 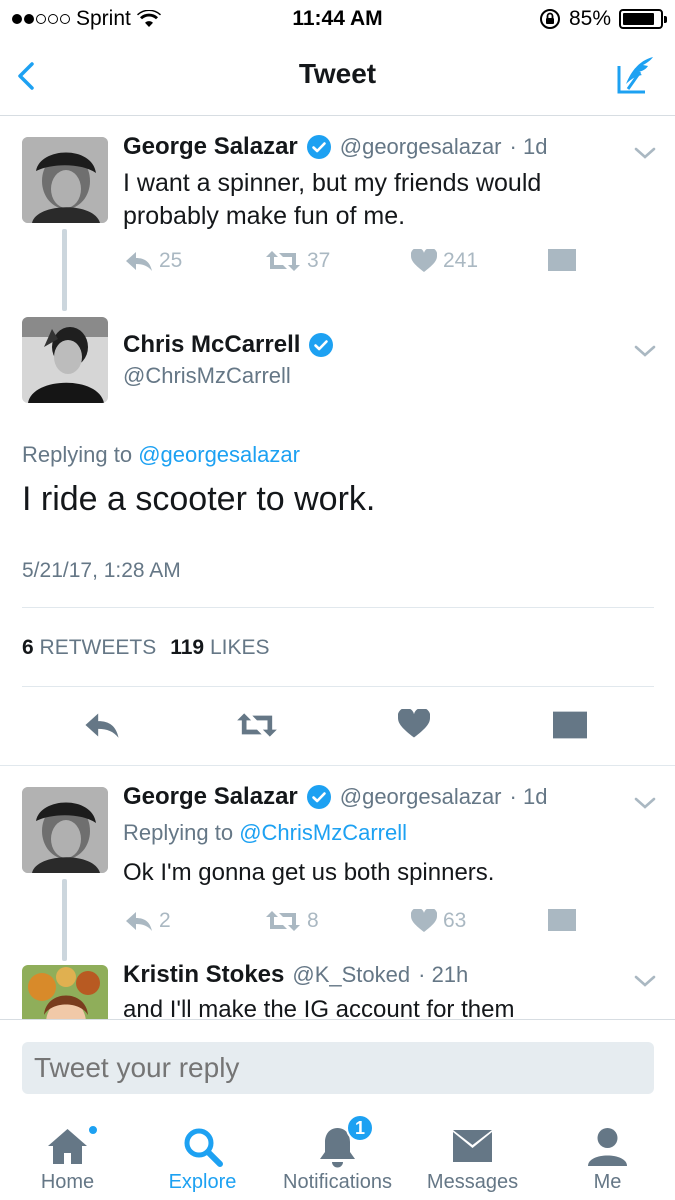 I want to click on author-handle: @K_Stoked, so click(x=351, y=975).